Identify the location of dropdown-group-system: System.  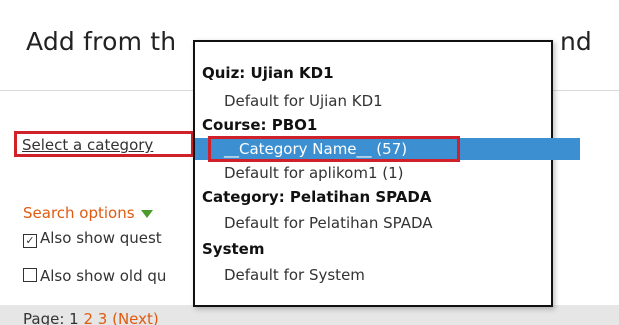
(233, 249).